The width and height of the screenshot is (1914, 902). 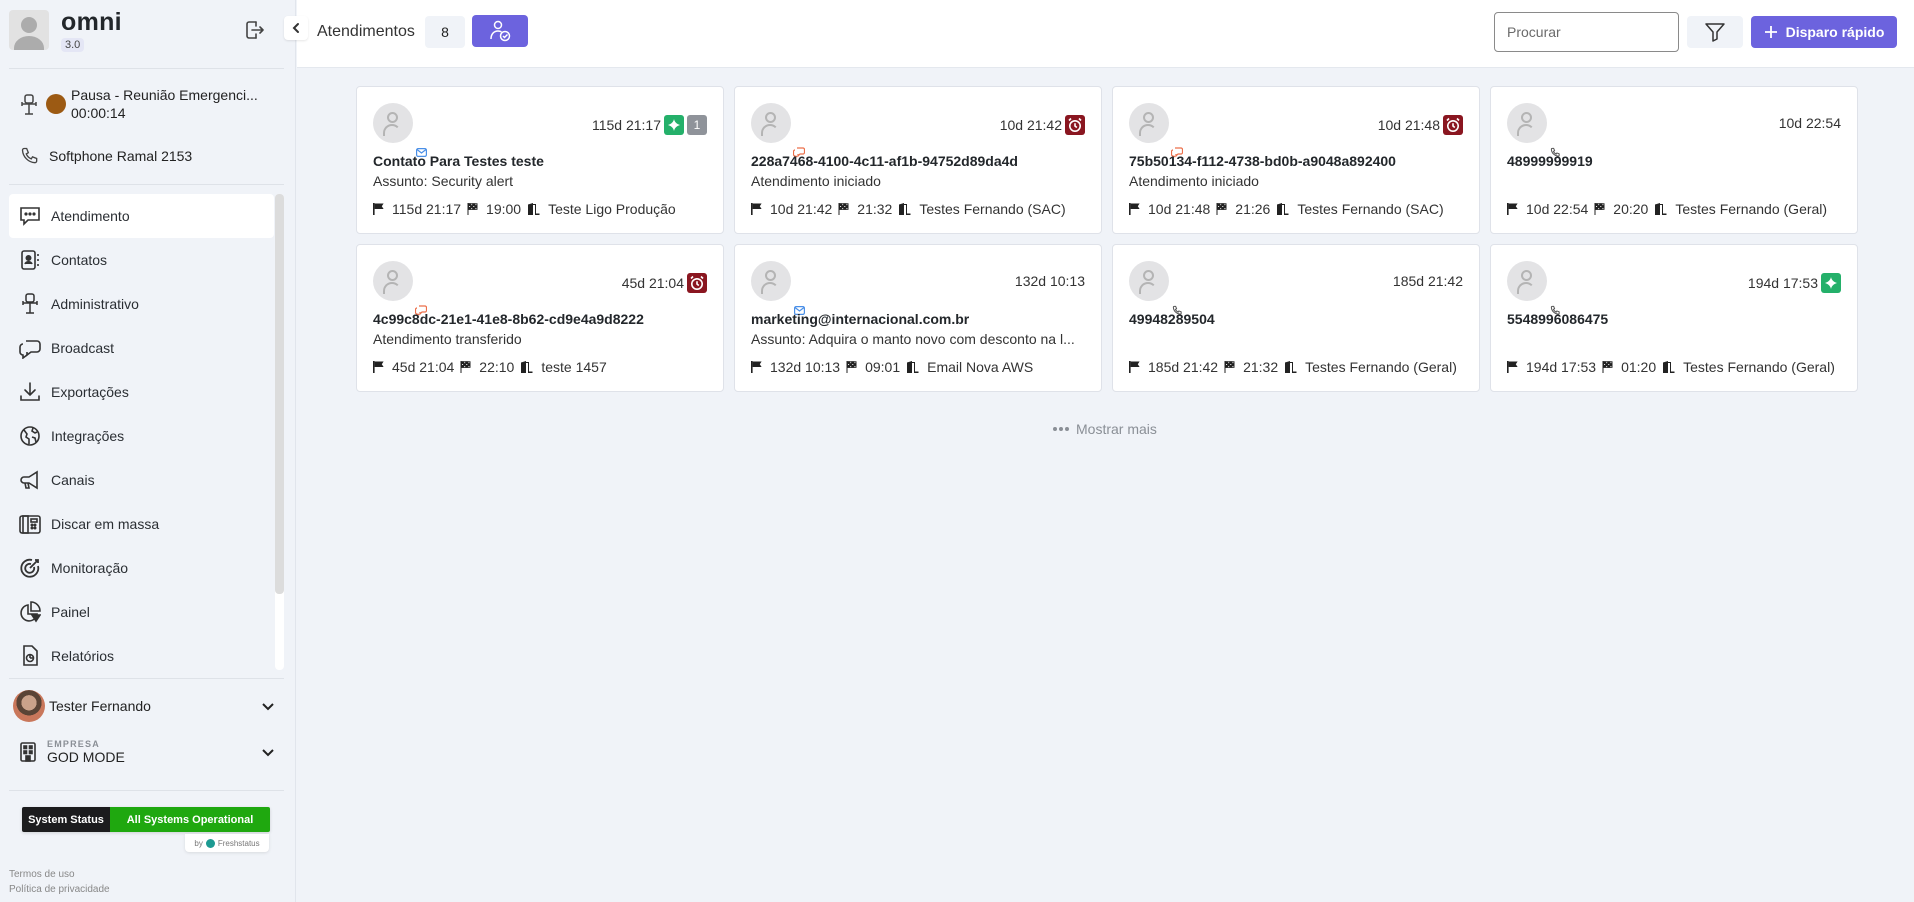 I want to click on sidebar-item-discar-em-massa: Discar em massa, so click(x=141, y=524).